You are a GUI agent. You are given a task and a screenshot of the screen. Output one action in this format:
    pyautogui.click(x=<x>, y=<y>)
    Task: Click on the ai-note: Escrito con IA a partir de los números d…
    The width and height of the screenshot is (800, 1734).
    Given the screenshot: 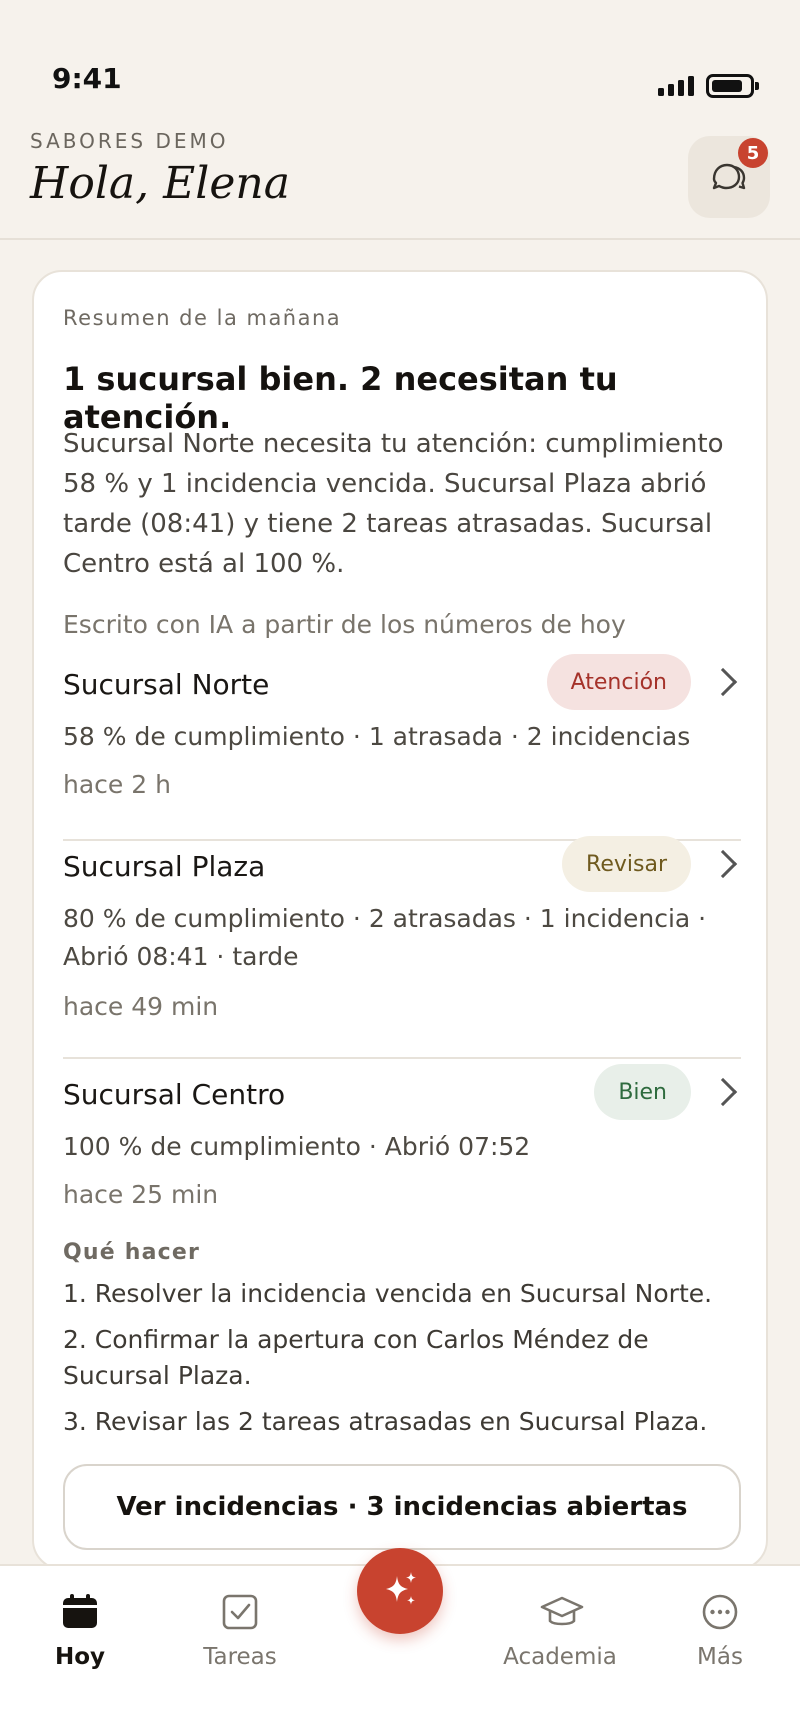 What is the action you would take?
    pyautogui.click(x=344, y=624)
    